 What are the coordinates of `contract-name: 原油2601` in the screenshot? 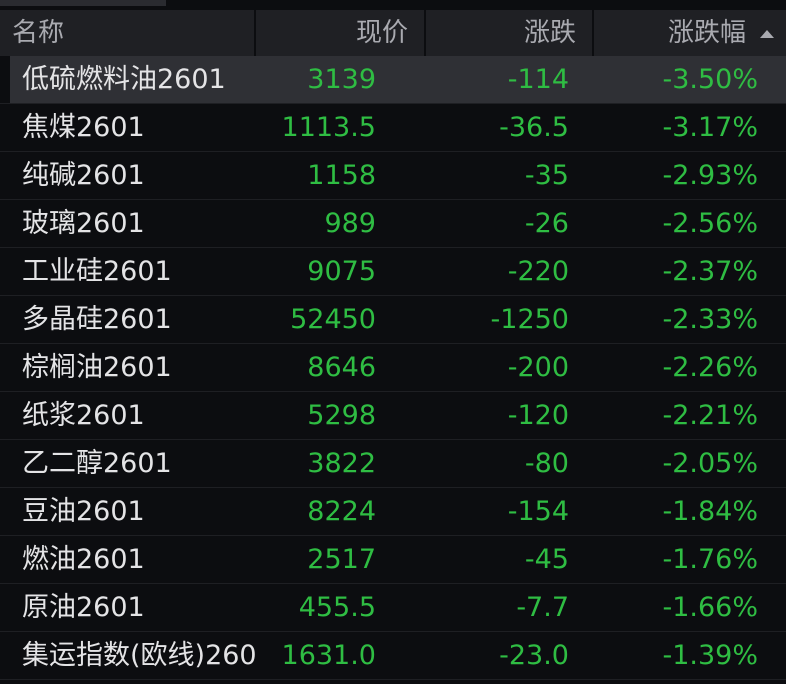 It's located at (83, 607).